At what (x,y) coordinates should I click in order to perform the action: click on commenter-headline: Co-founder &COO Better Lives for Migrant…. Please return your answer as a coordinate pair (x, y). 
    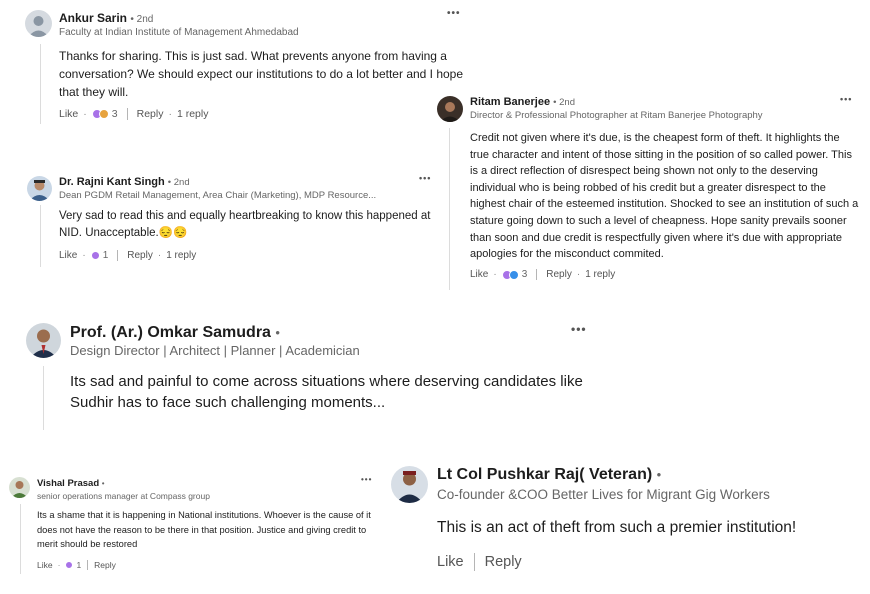
    Looking at the image, I should click on (603, 494).